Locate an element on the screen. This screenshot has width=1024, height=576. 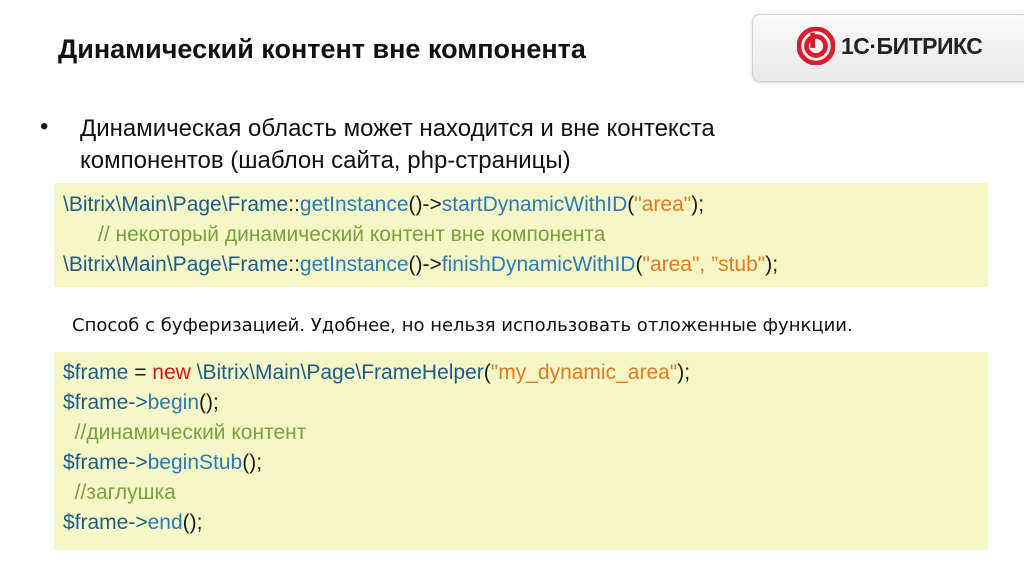
code-line: $frame->beginStub(); is located at coordinates (525, 463).